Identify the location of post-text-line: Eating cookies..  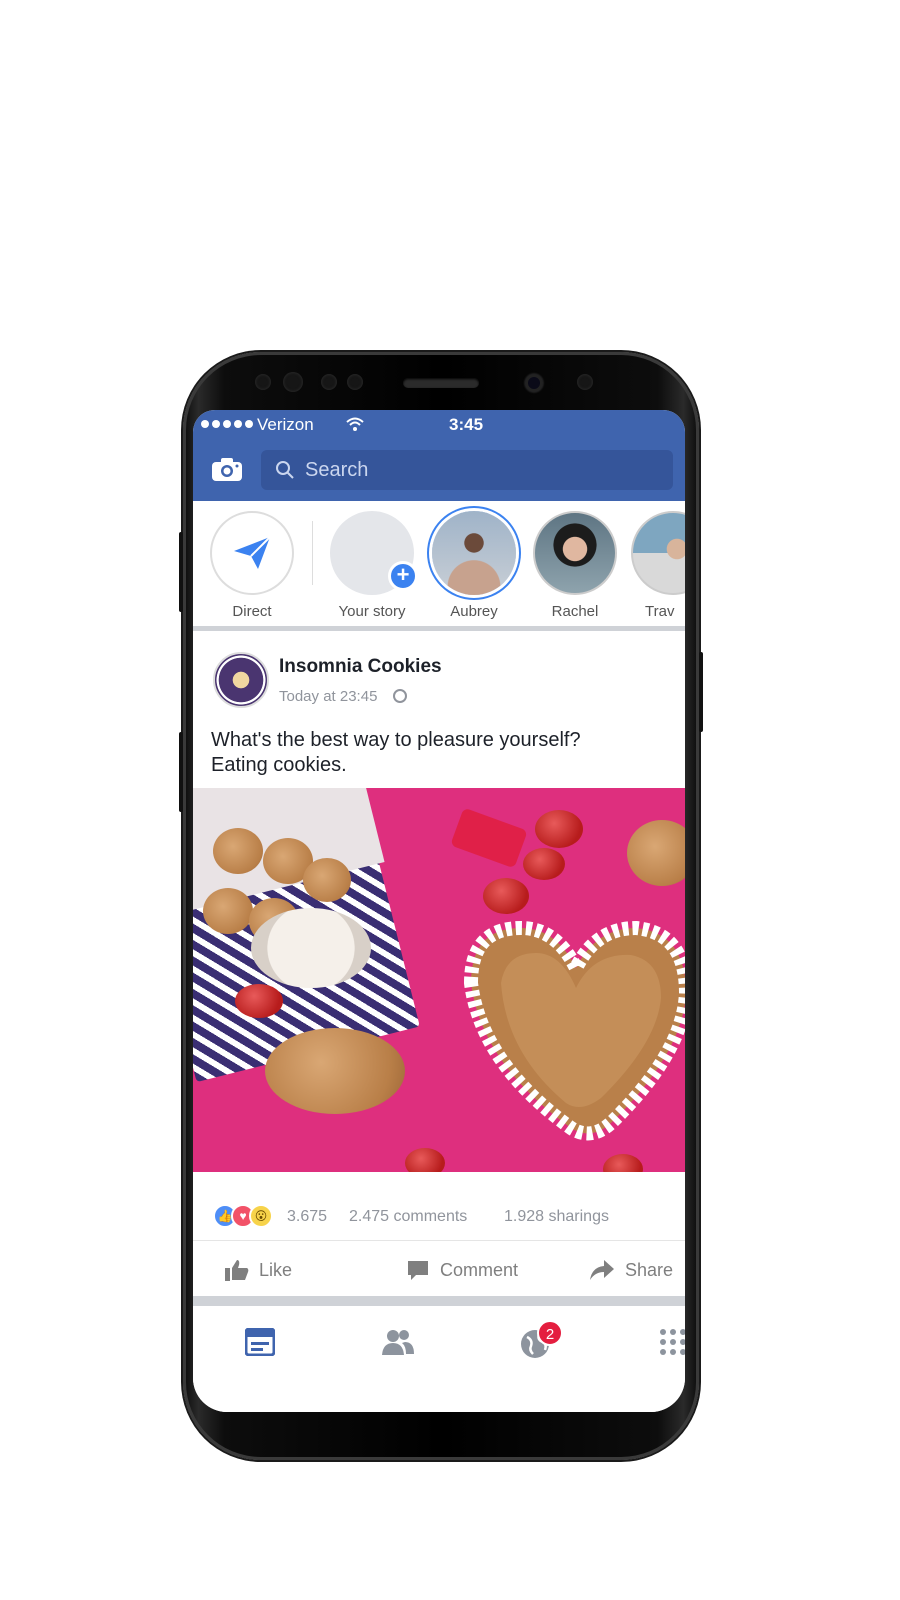
(279, 765).